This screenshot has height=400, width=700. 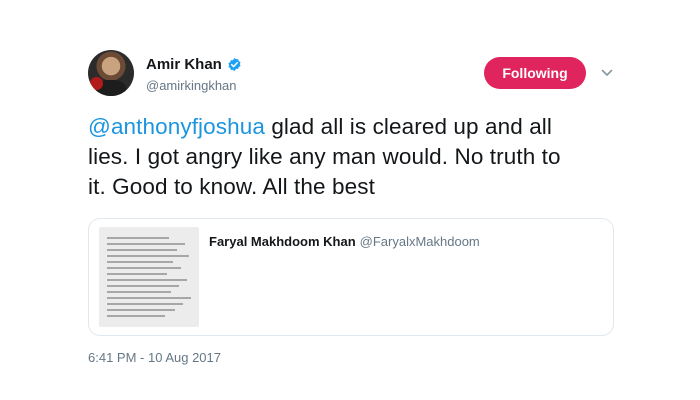 I want to click on author-avatar, so click(x=111, y=73).